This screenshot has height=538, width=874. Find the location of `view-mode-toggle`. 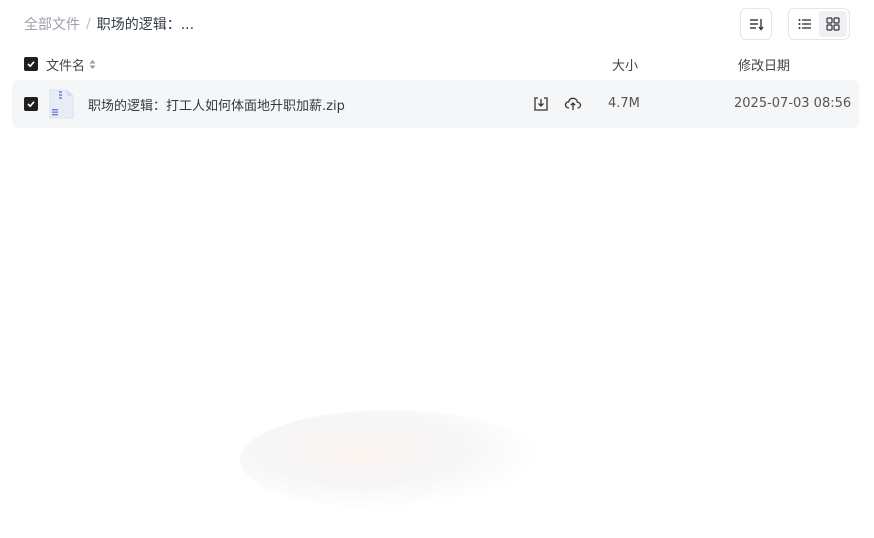

view-mode-toggle is located at coordinates (819, 24).